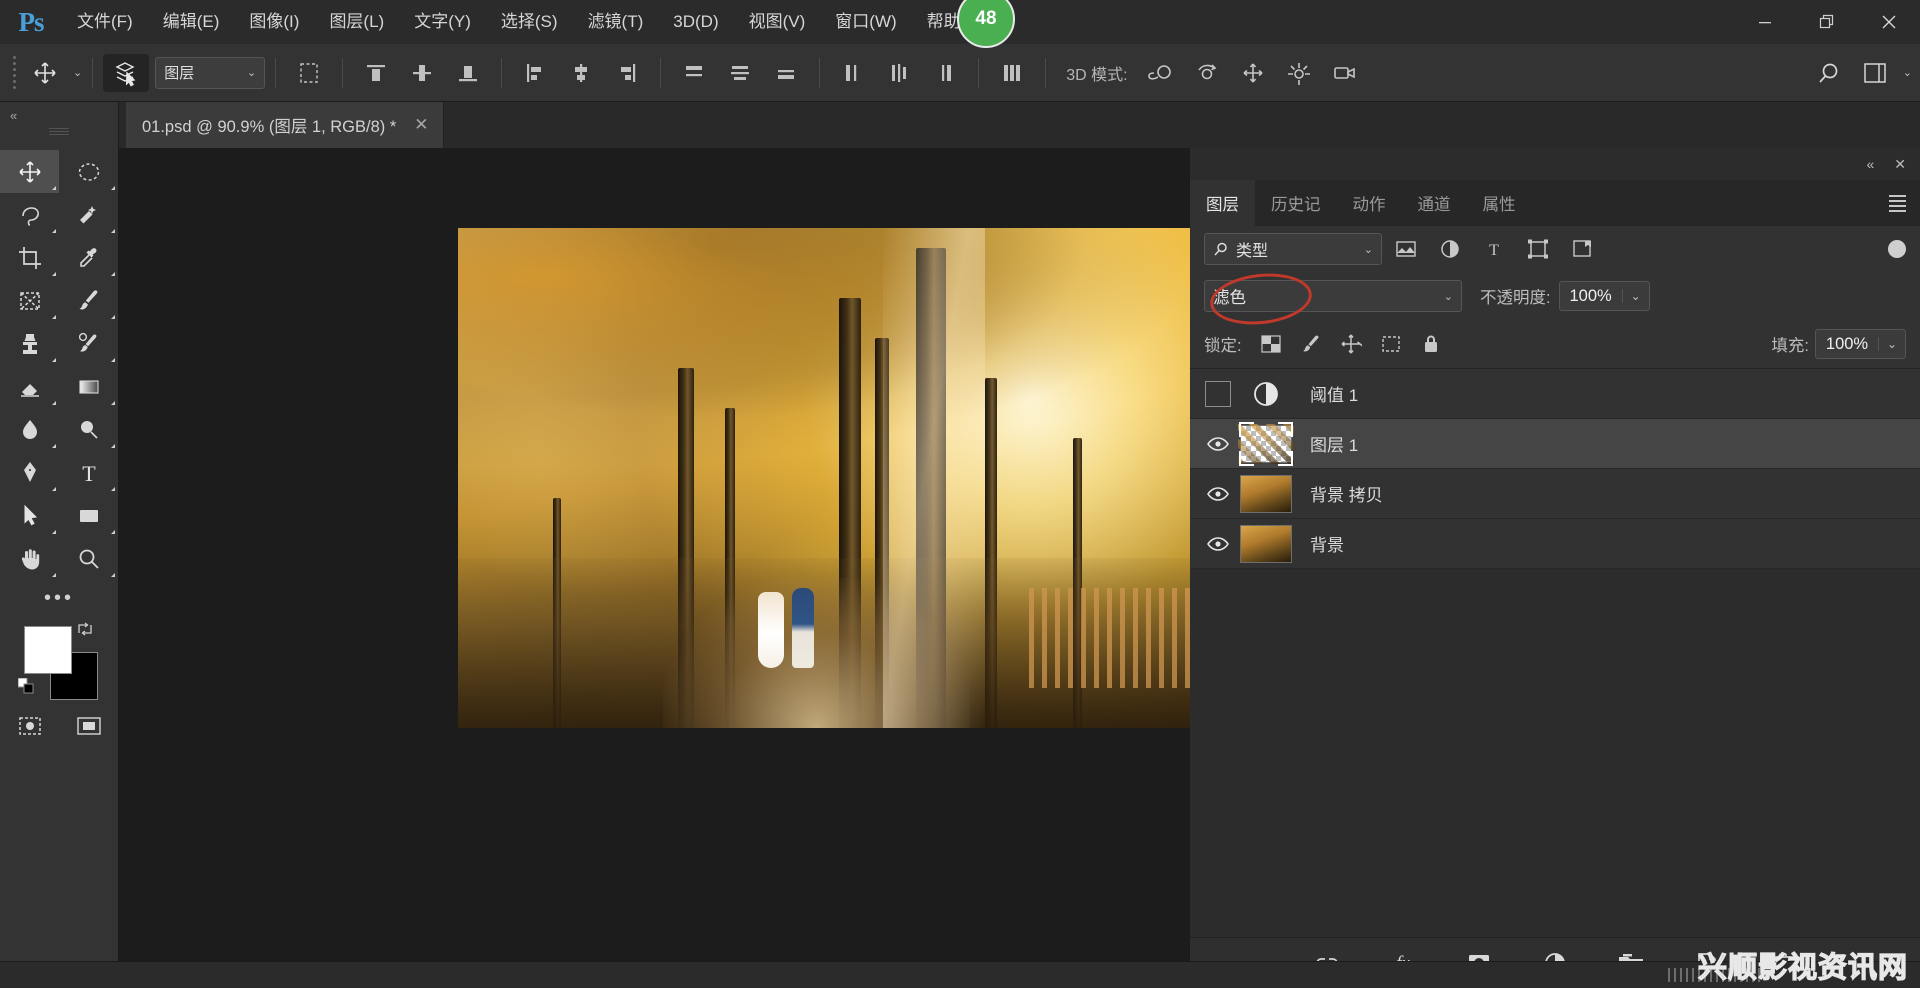  What do you see at coordinates (210, 72) in the screenshot?
I see `auto-select-scope-select: 图层 ⌄` at bounding box center [210, 72].